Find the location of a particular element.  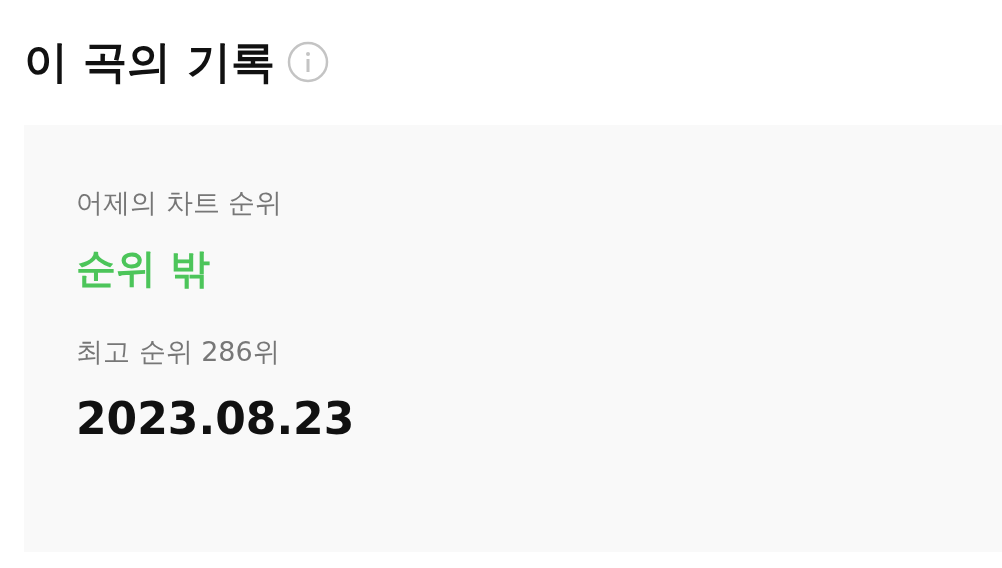

section-title: 이 곡의 기록 is located at coordinates (149, 62).